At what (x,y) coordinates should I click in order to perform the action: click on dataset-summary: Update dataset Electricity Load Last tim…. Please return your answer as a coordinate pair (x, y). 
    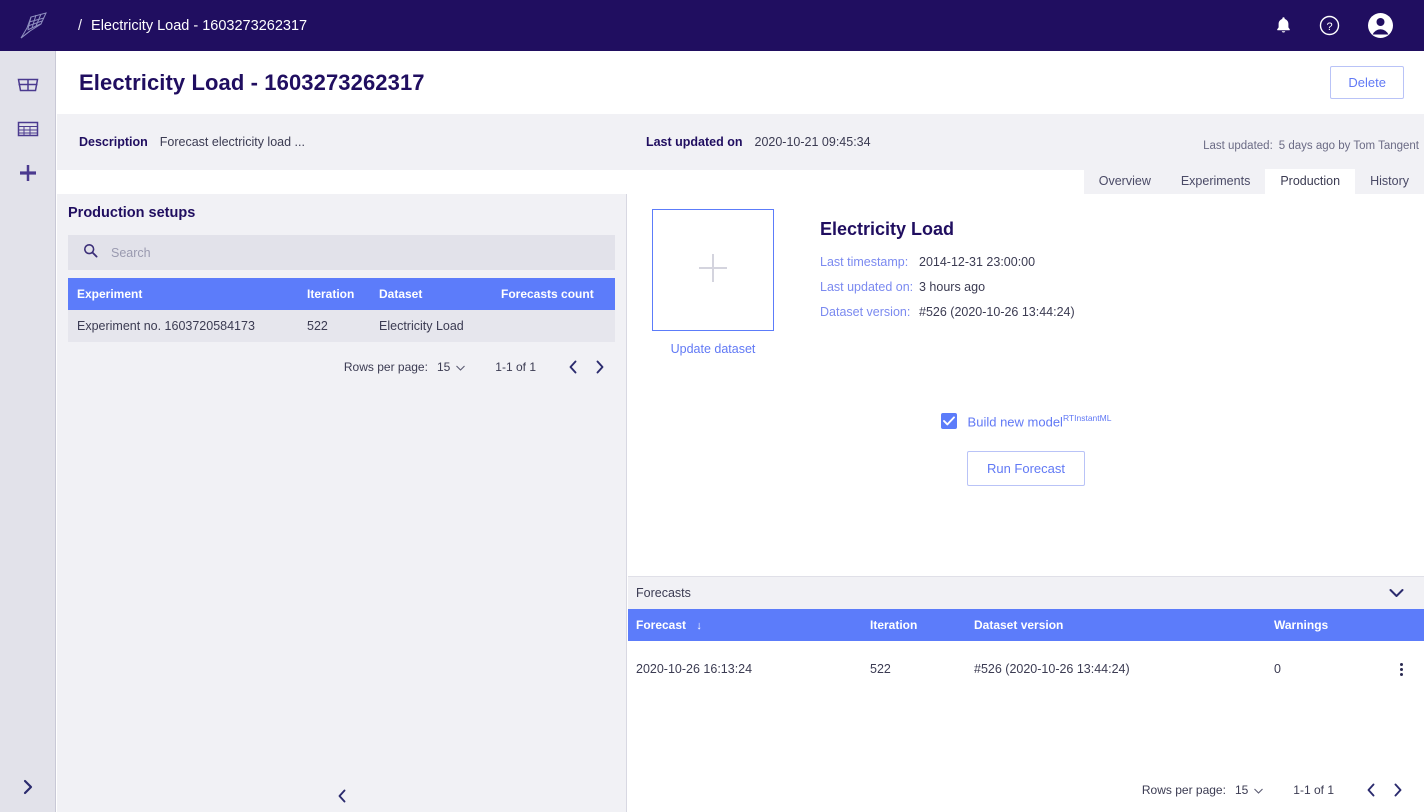
    Looking at the image, I should click on (1026, 275).